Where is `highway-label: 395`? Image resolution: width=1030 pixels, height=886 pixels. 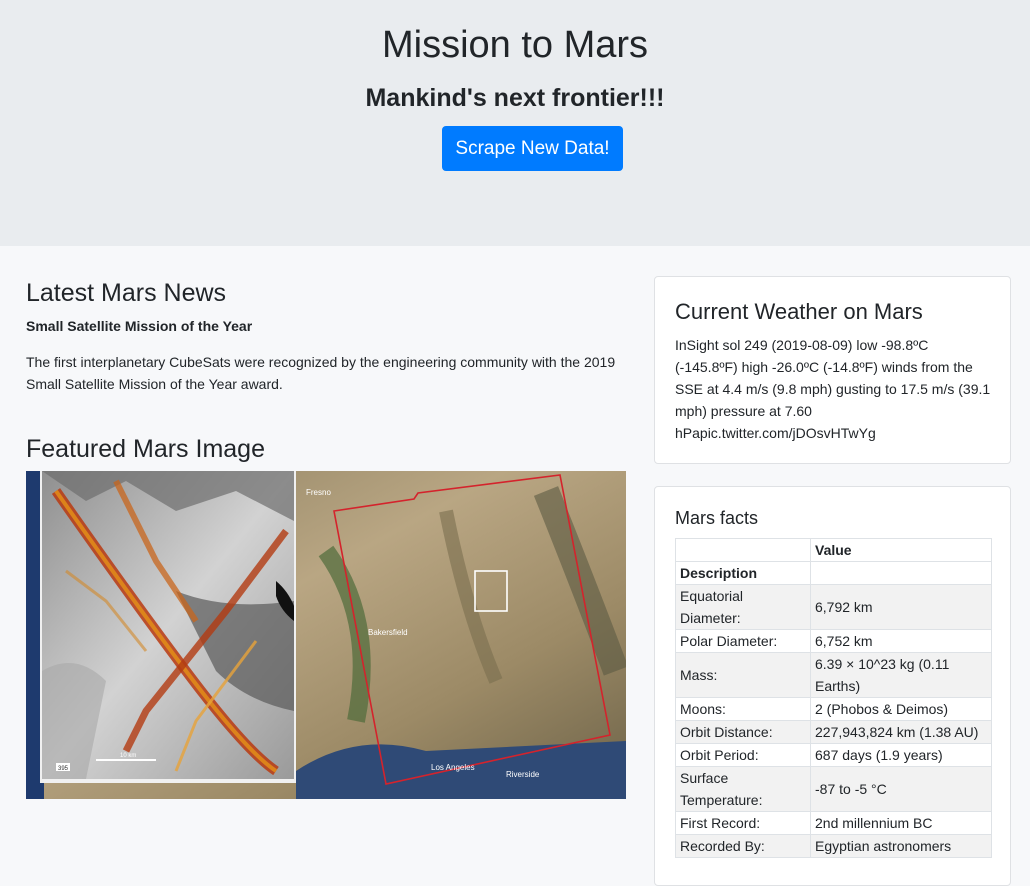
highway-label: 395 is located at coordinates (63, 769).